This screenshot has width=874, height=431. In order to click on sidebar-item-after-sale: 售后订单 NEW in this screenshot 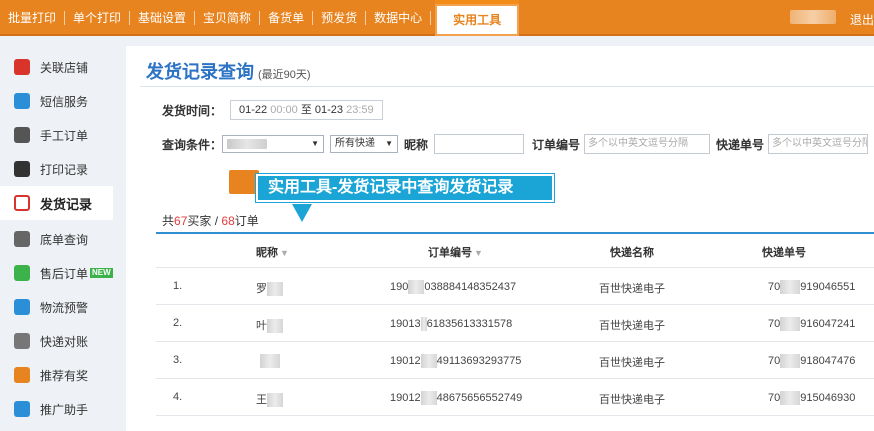, I will do `click(56, 273)`.